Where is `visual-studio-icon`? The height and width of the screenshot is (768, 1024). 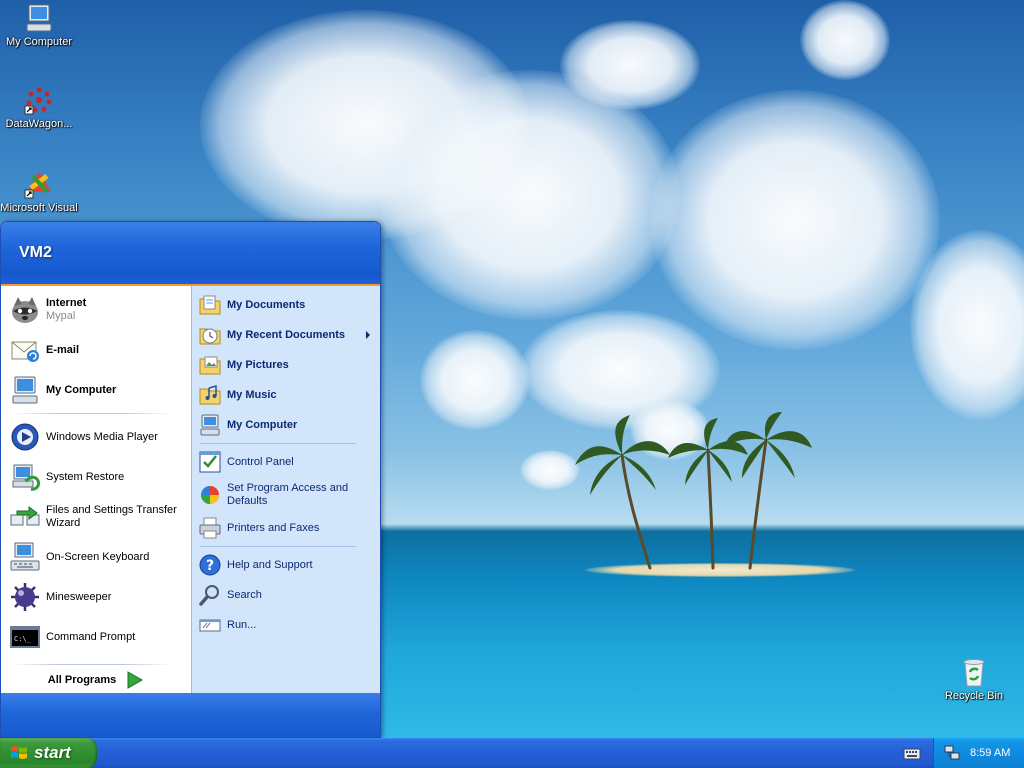 visual-studio-icon is located at coordinates (37, 185).